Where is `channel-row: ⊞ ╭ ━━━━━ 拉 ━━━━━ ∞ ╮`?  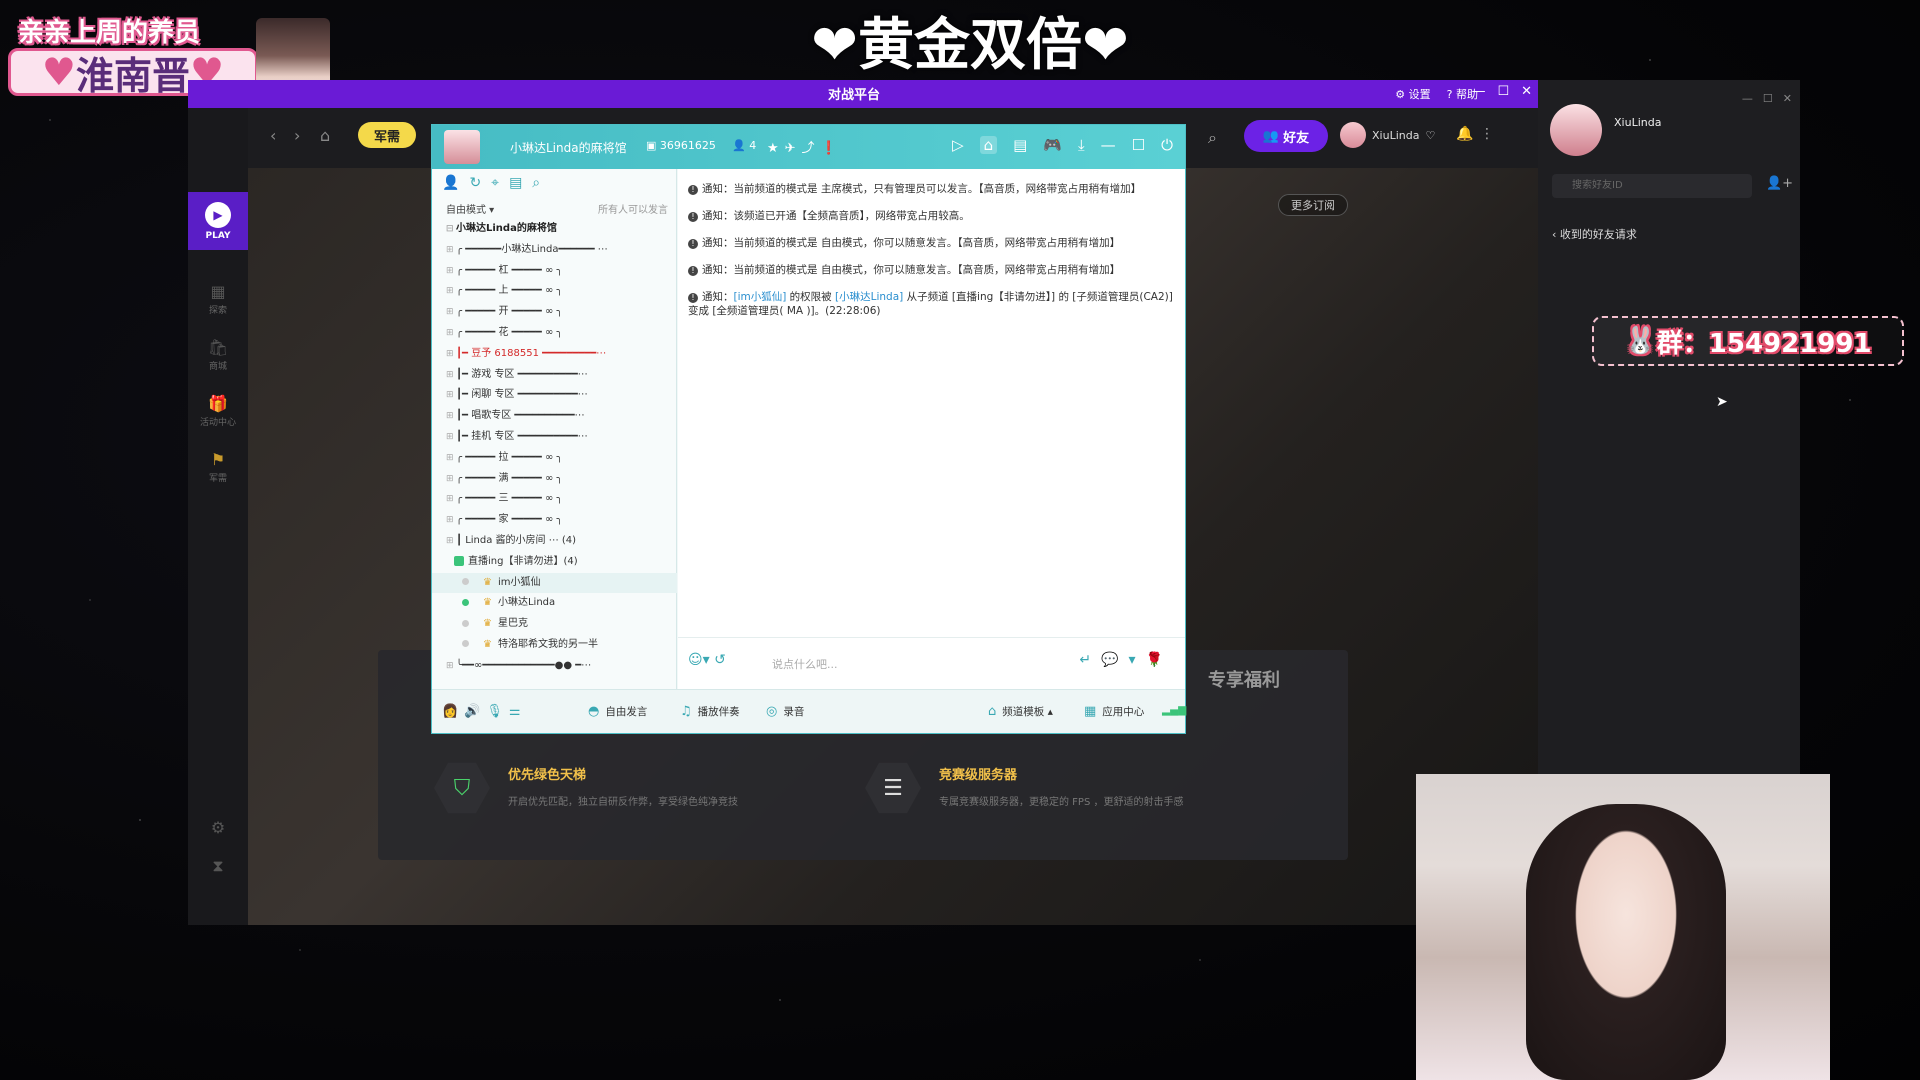
channel-row: ⊞ ╭ ━━━━━ 拉 ━━━━━ ∞ ╮ is located at coordinates (554, 458).